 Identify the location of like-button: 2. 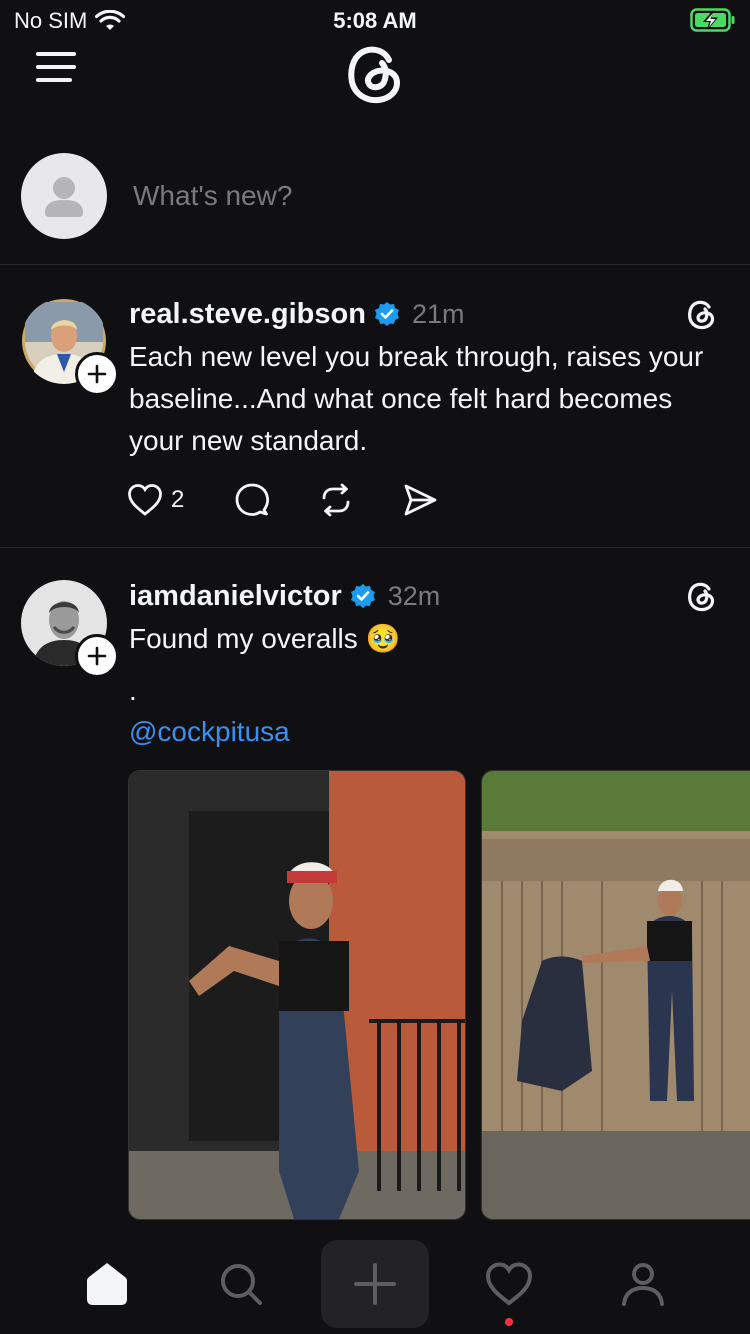
(155, 500).